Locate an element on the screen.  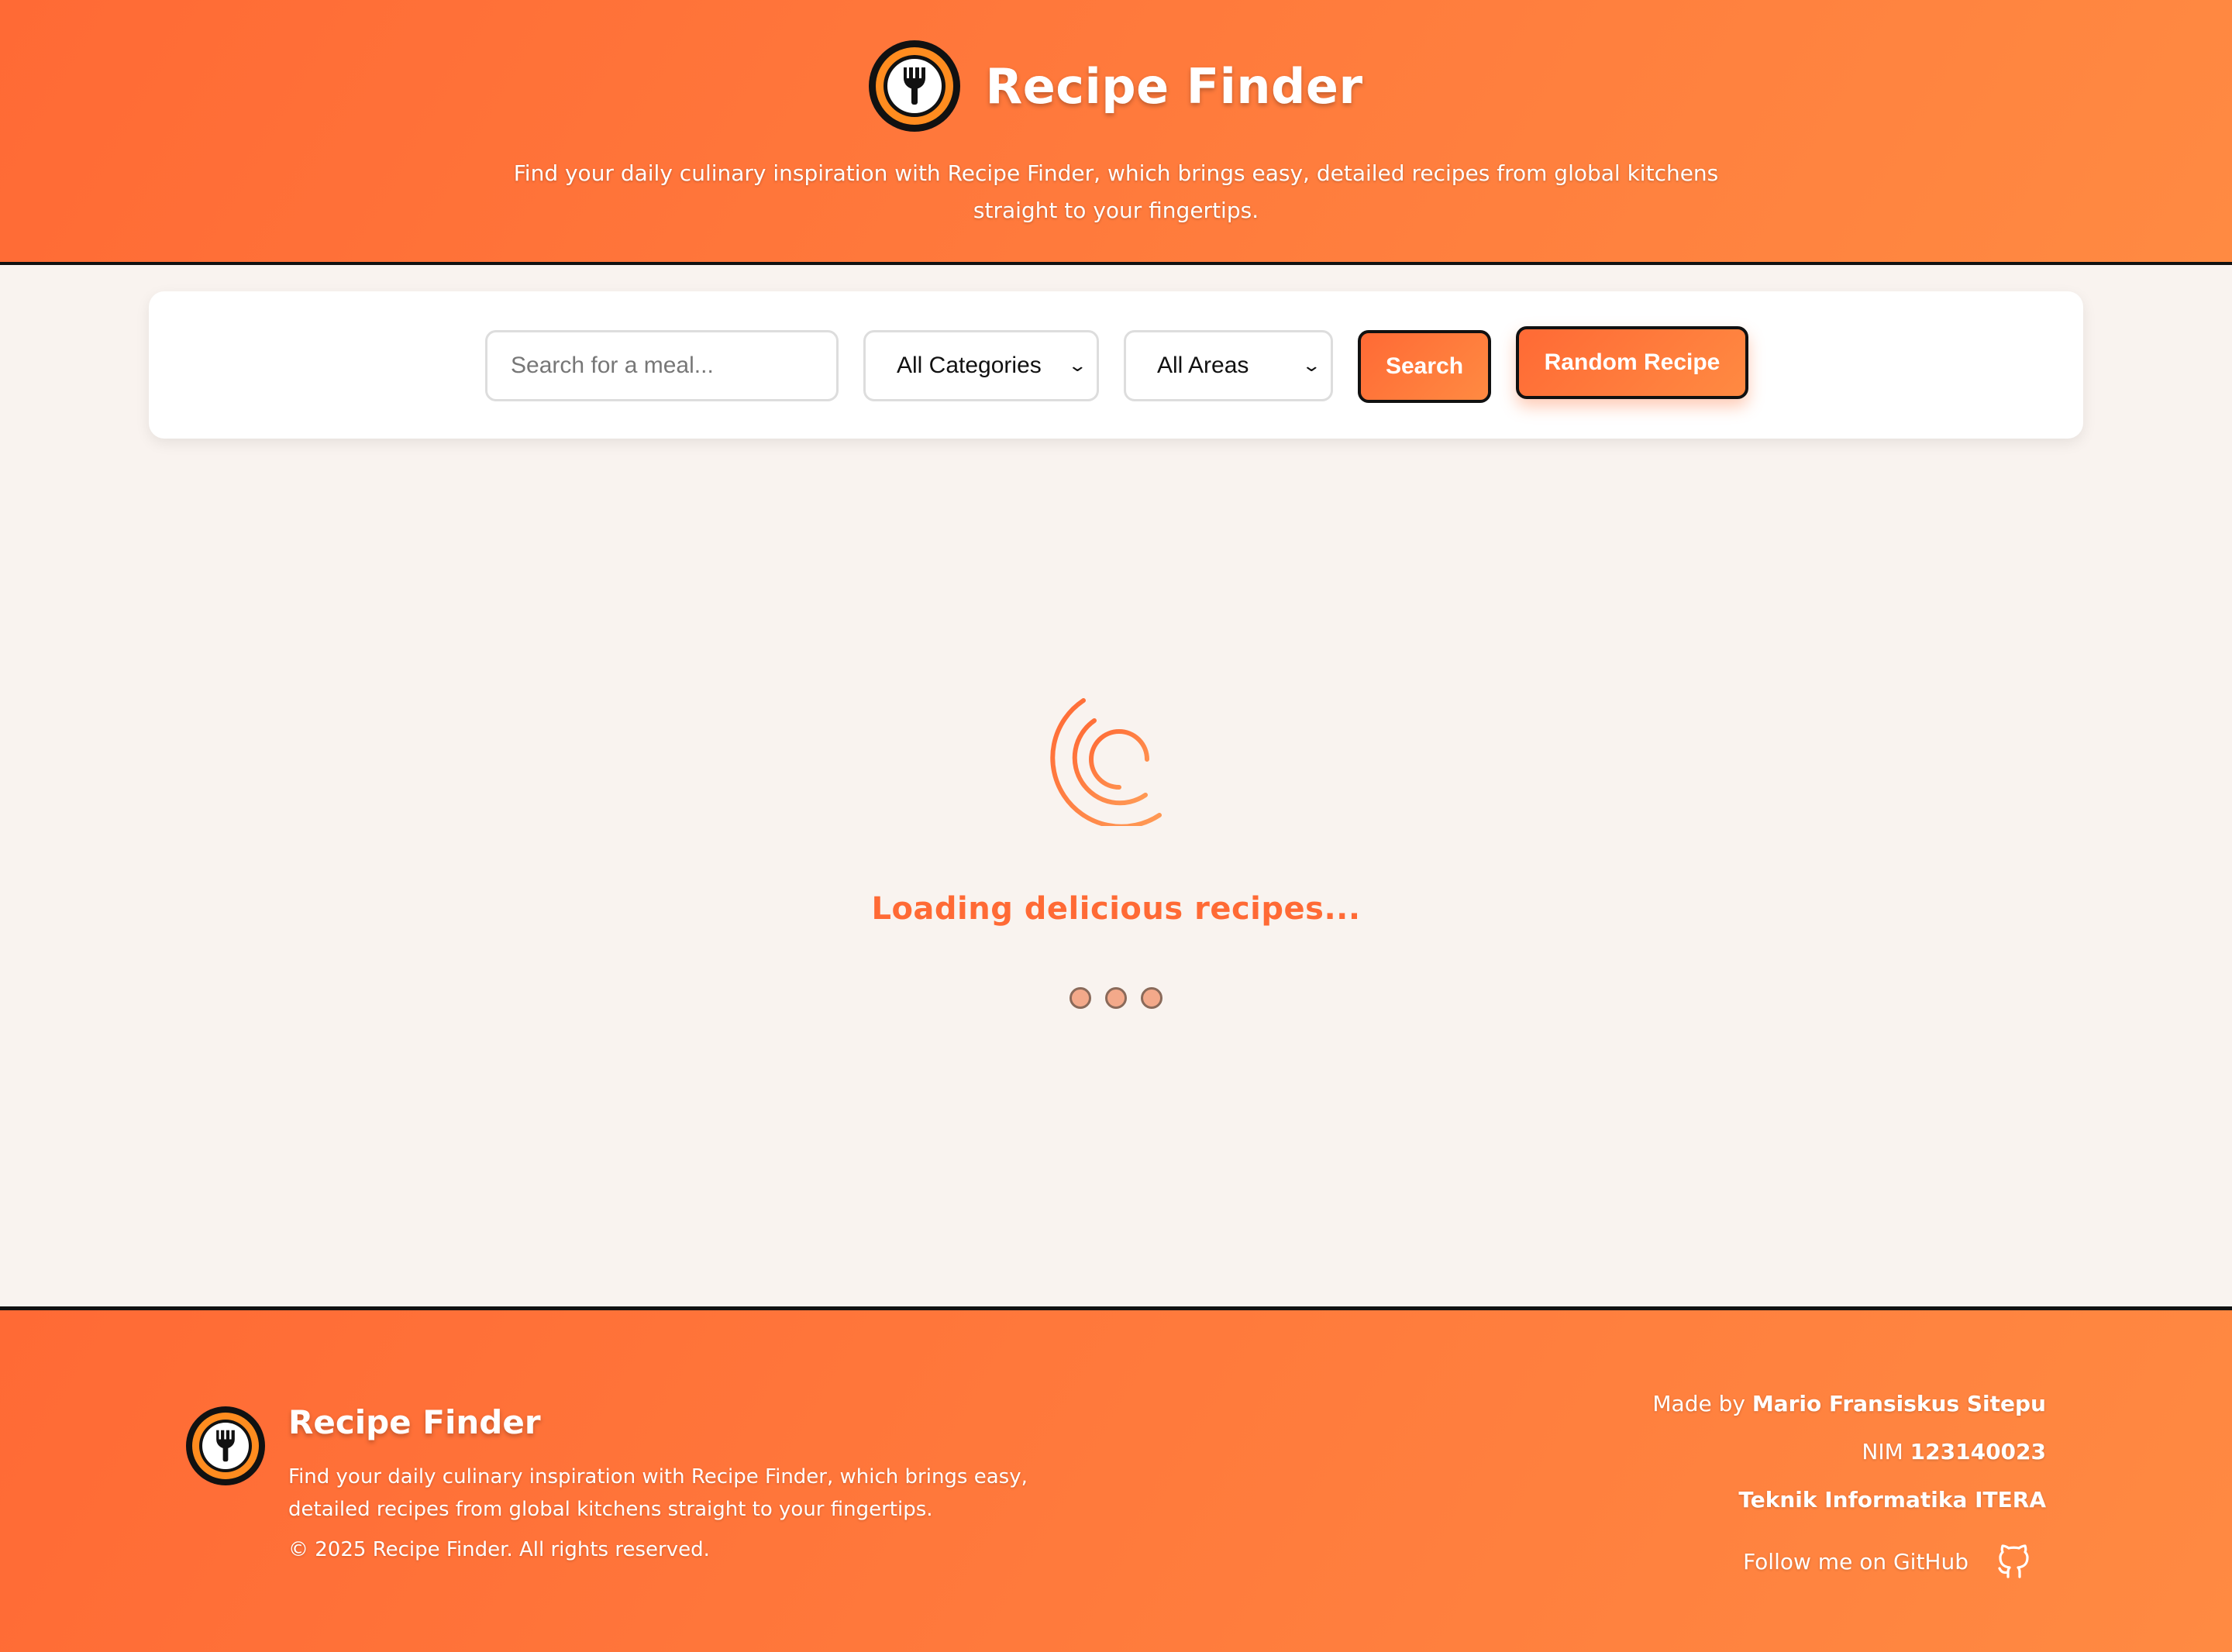
brand: Recipe Finder is located at coordinates (1116, 86).